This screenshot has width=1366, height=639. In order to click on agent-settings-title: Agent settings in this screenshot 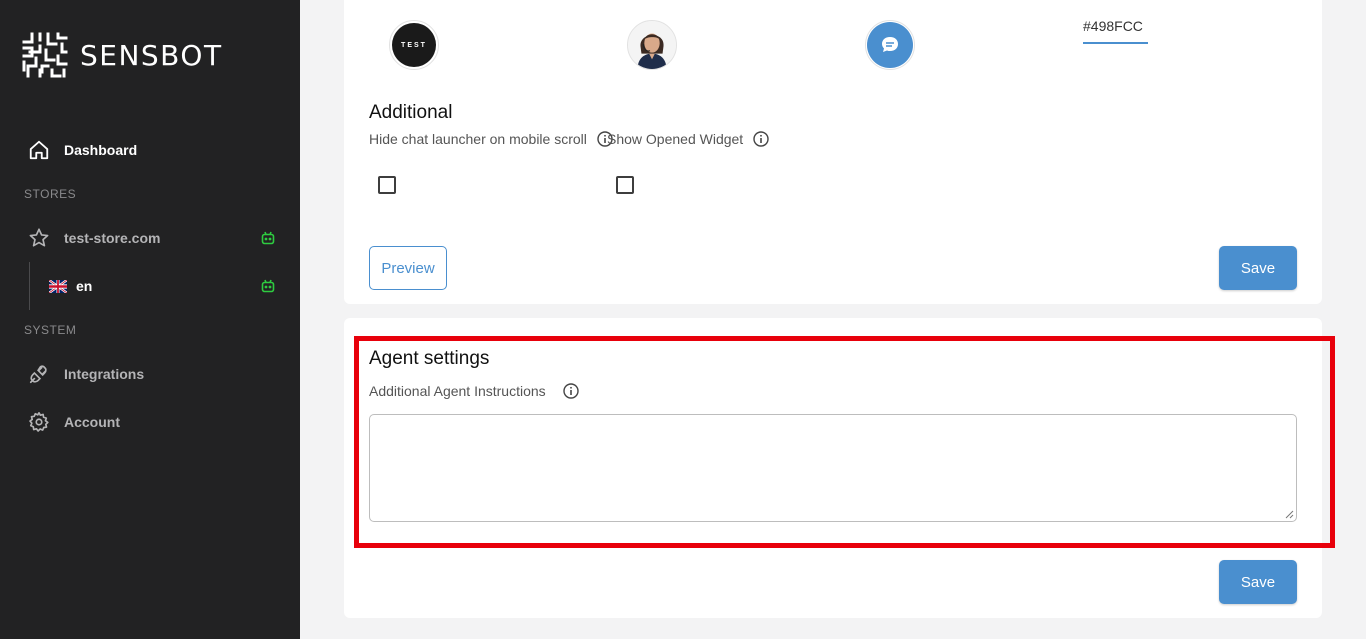, I will do `click(429, 358)`.